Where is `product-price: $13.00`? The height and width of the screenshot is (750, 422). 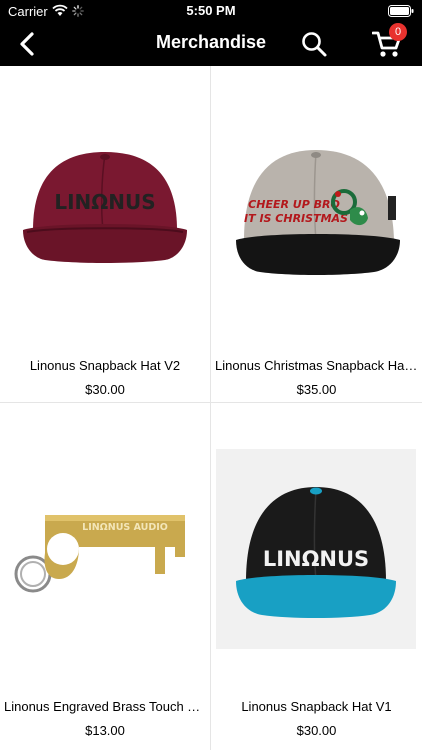 product-price: $13.00 is located at coordinates (105, 730).